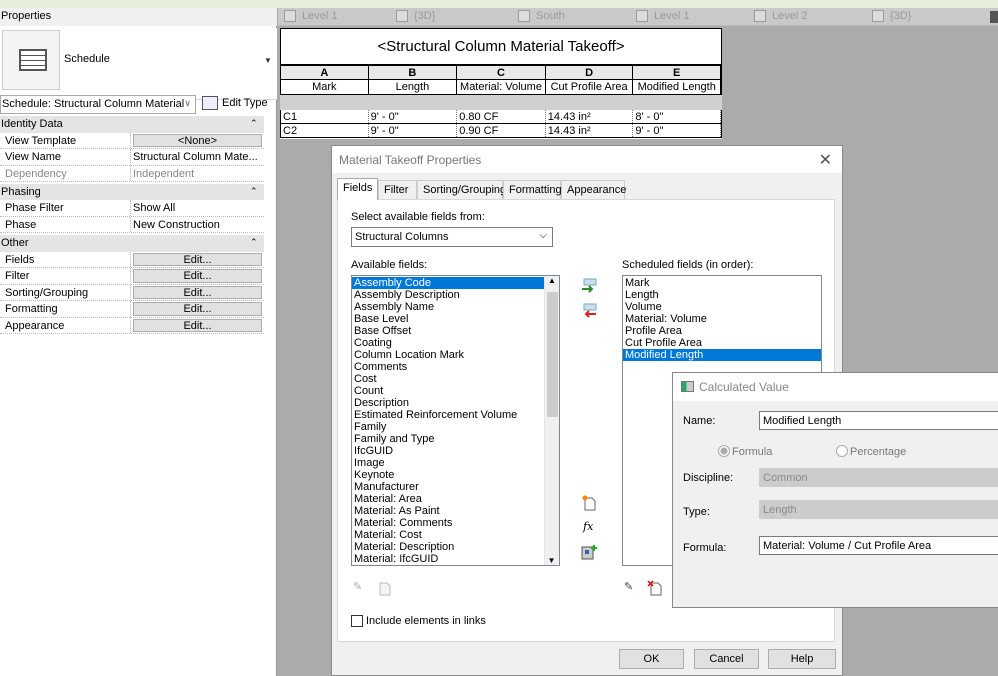 This screenshot has width=998, height=676. What do you see at coordinates (235, 103) in the screenshot?
I see `edit-type-button: Edit Type` at bounding box center [235, 103].